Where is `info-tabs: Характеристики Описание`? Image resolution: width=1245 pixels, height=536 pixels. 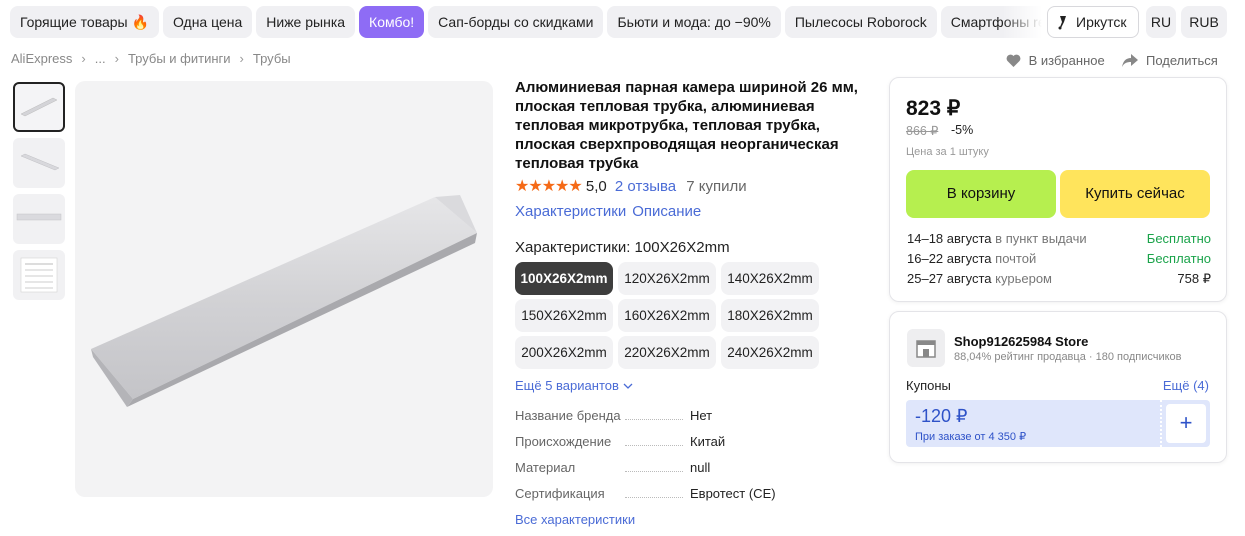 info-tabs: Характеристики Описание is located at coordinates (695, 212).